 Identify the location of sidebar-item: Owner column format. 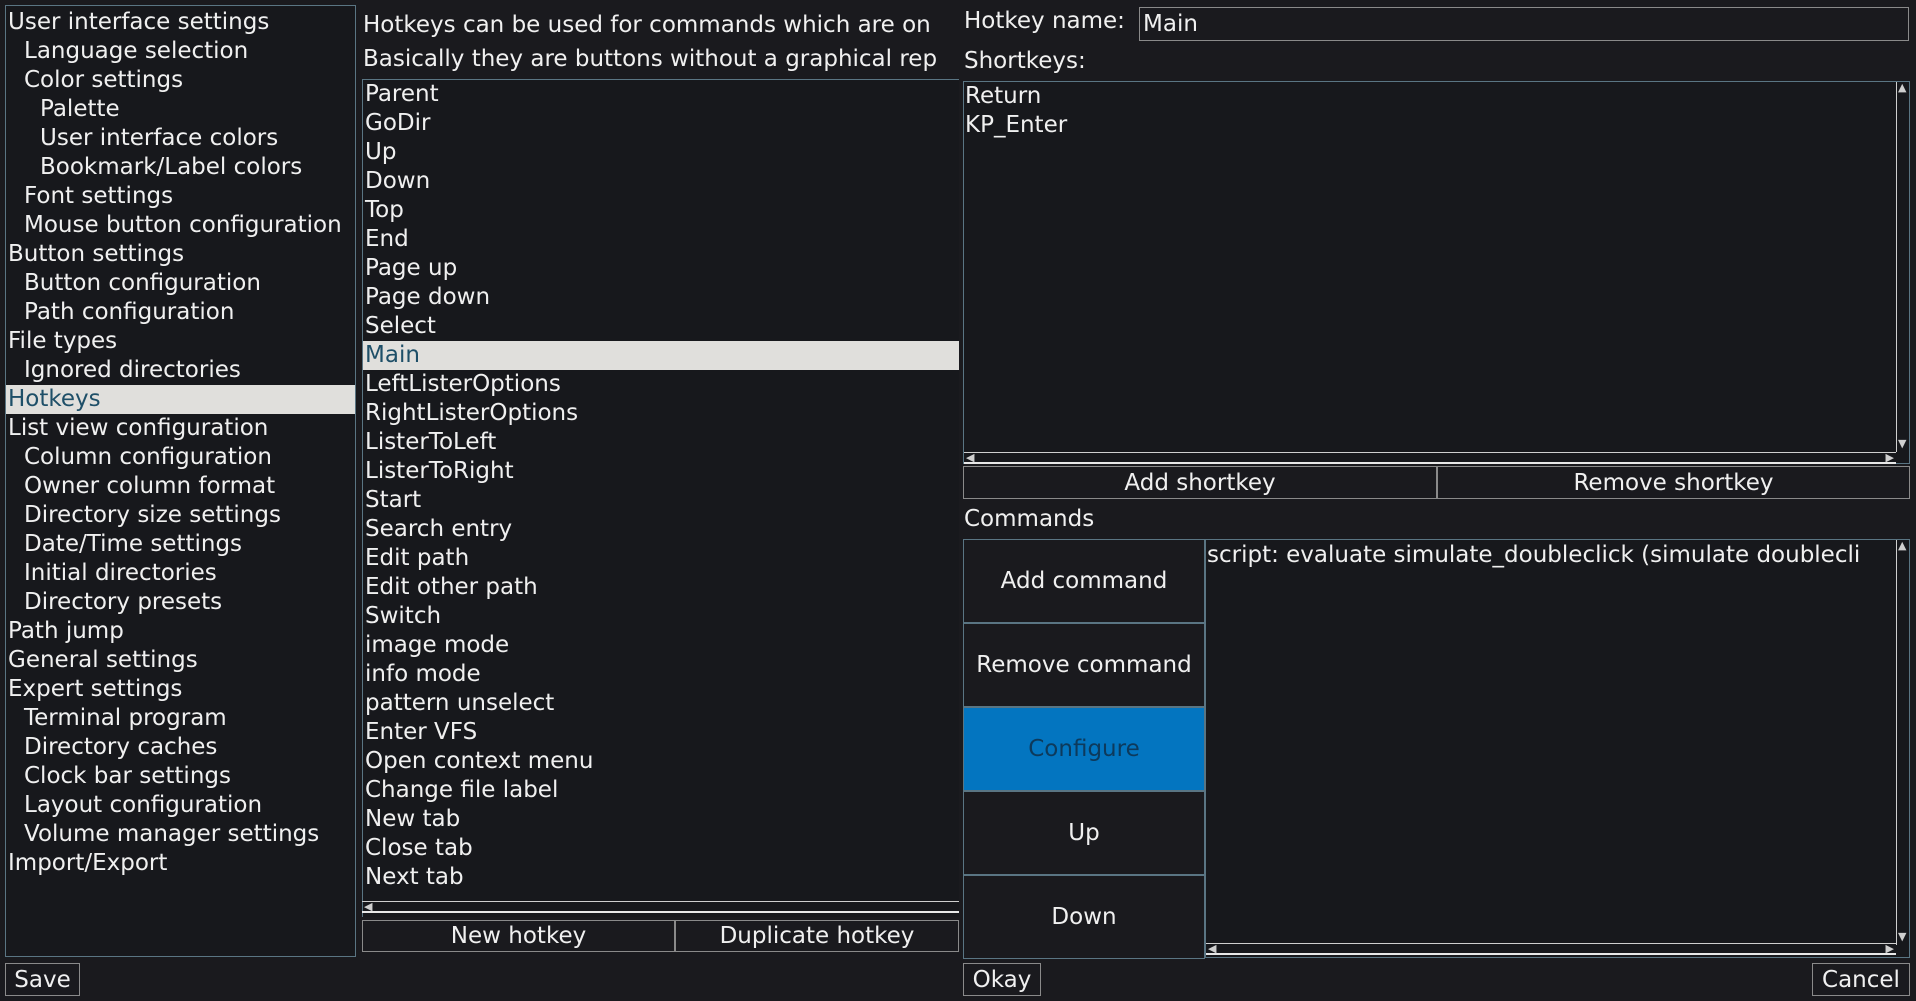
(180, 486).